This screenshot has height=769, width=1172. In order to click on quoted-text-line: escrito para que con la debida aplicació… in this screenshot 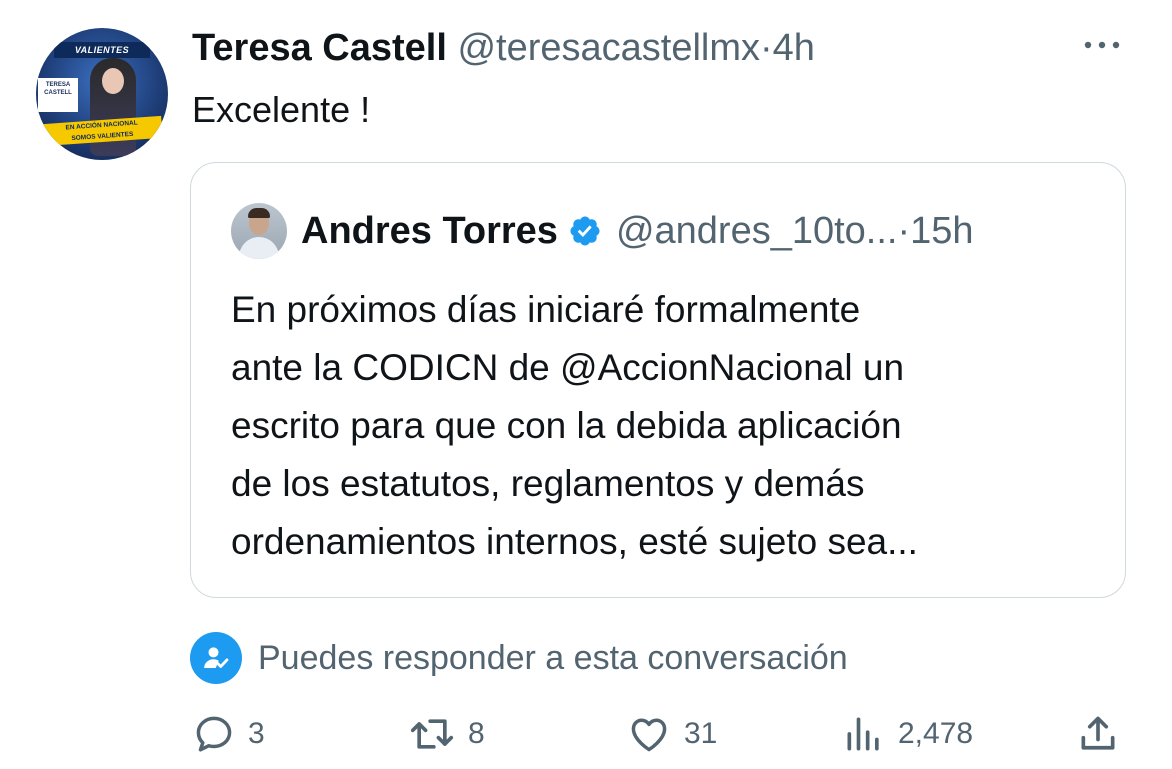, I will do `click(566, 425)`.